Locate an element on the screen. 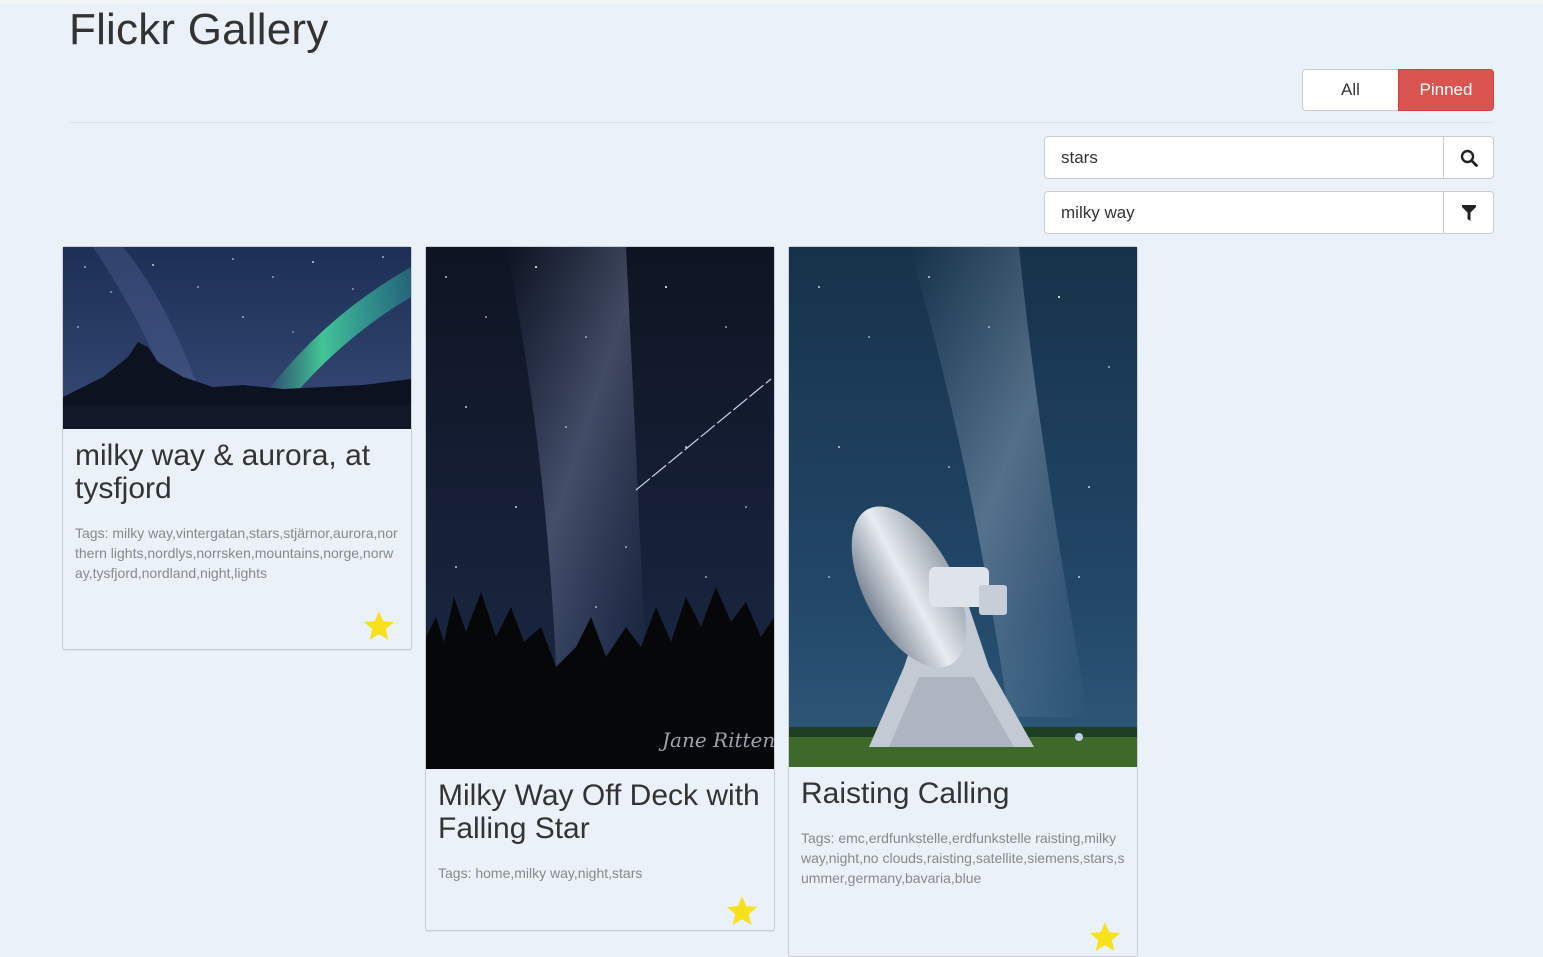  filter-icon is located at coordinates (1468, 212).